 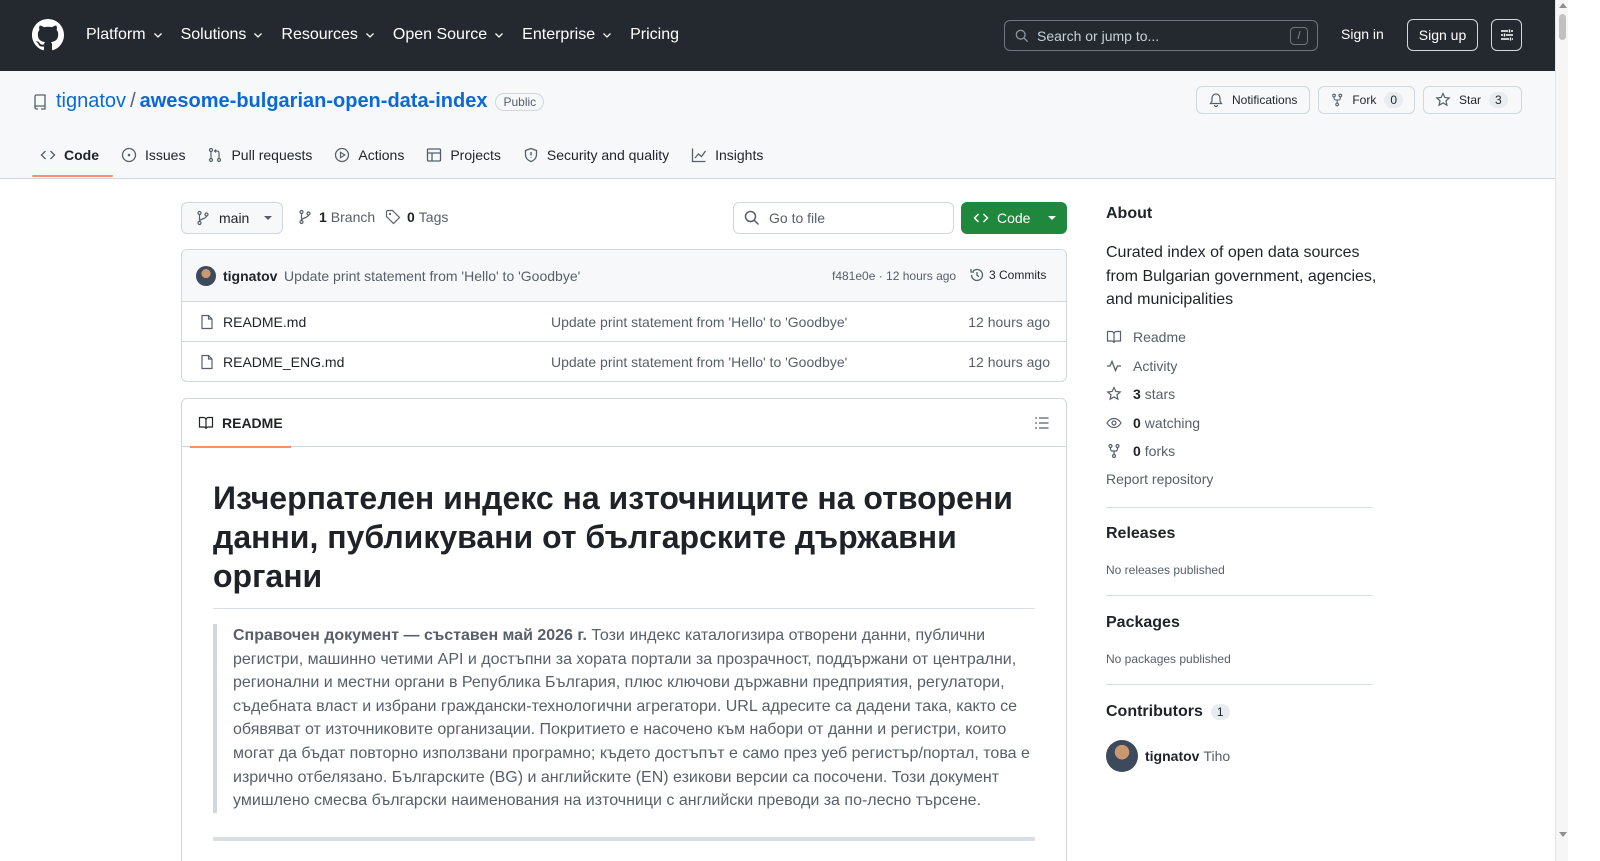 What do you see at coordinates (416, 217) in the screenshot?
I see `tags-link: 0 Tags` at bounding box center [416, 217].